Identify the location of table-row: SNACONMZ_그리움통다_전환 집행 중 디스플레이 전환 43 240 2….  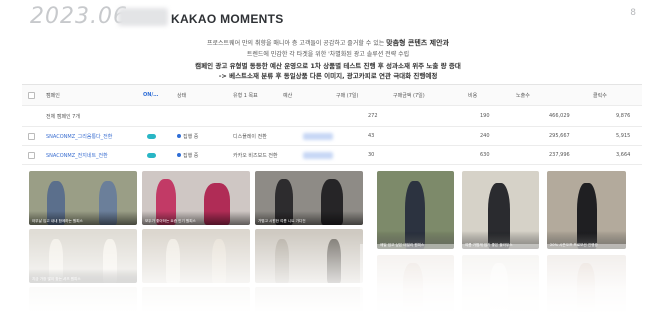
(332, 136).